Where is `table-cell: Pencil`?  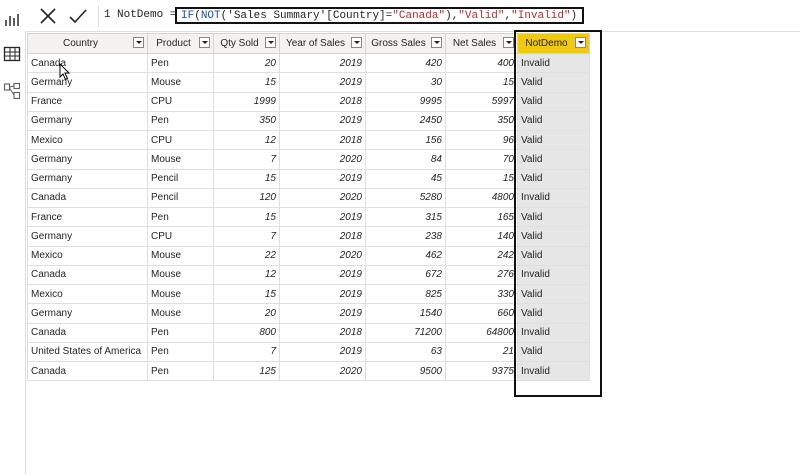
table-cell: Pencil is located at coordinates (180, 198).